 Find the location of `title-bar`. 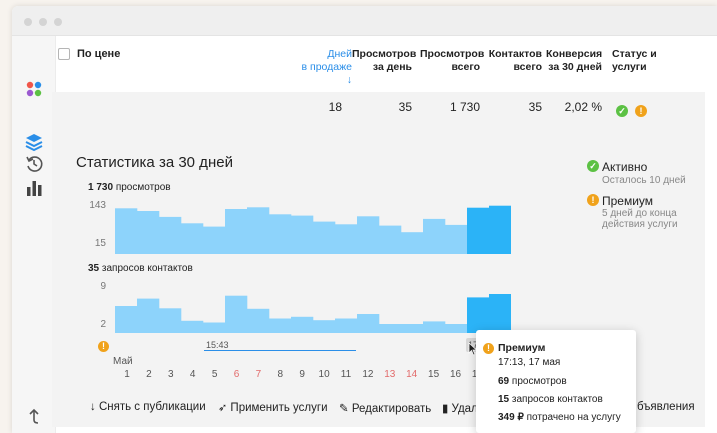

title-bar is located at coordinates (364, 21).